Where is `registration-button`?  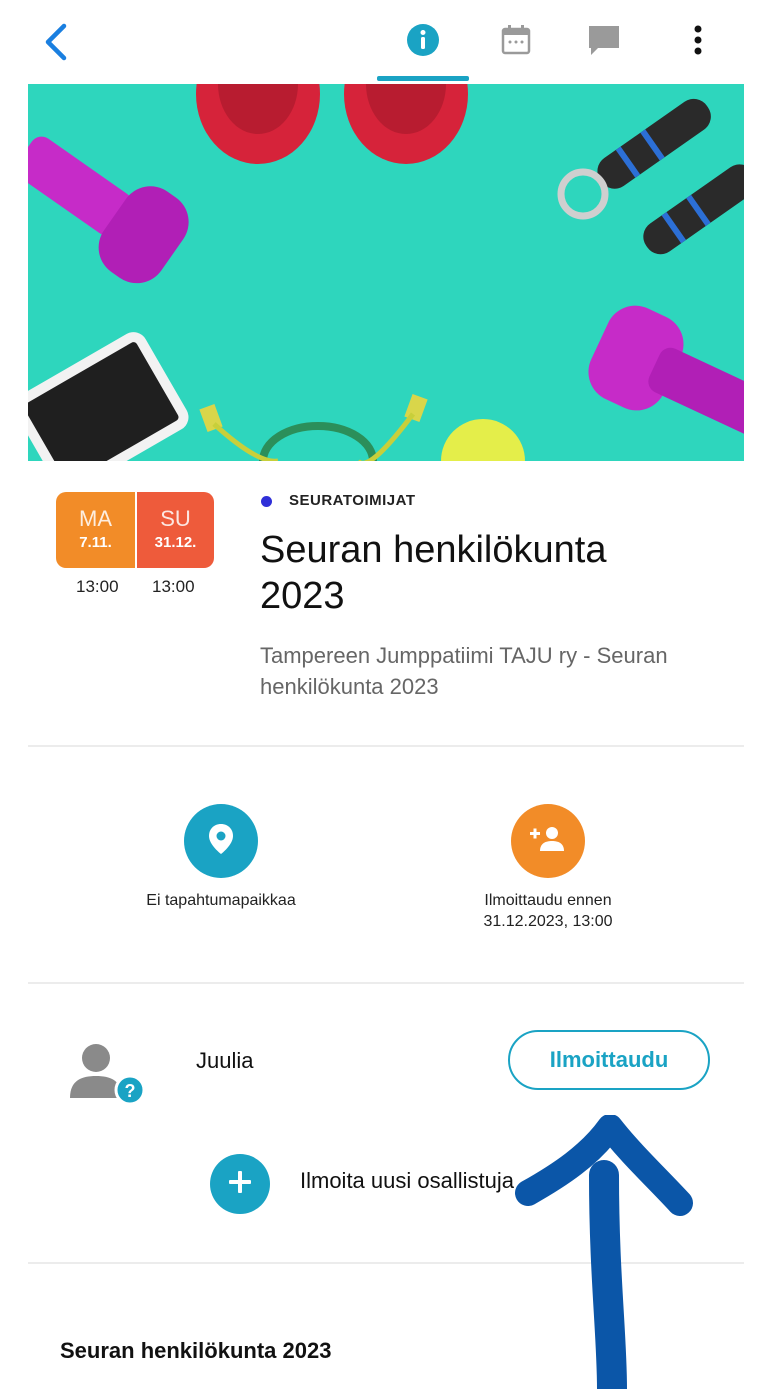
registration-button is located at coordinates (548, 841).